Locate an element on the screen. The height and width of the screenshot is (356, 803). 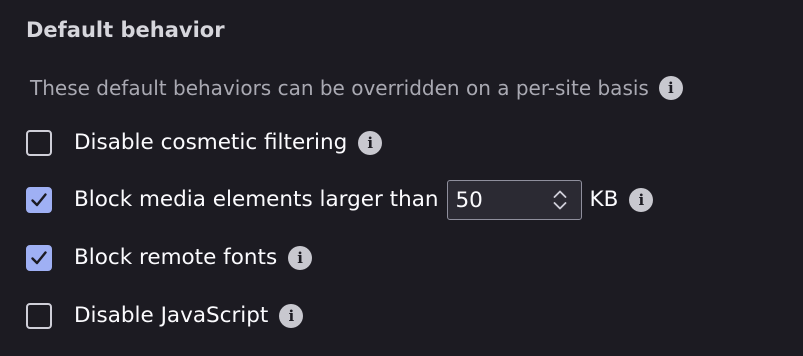
disable-javascript-checkbox is located at coordinates (39, 316).